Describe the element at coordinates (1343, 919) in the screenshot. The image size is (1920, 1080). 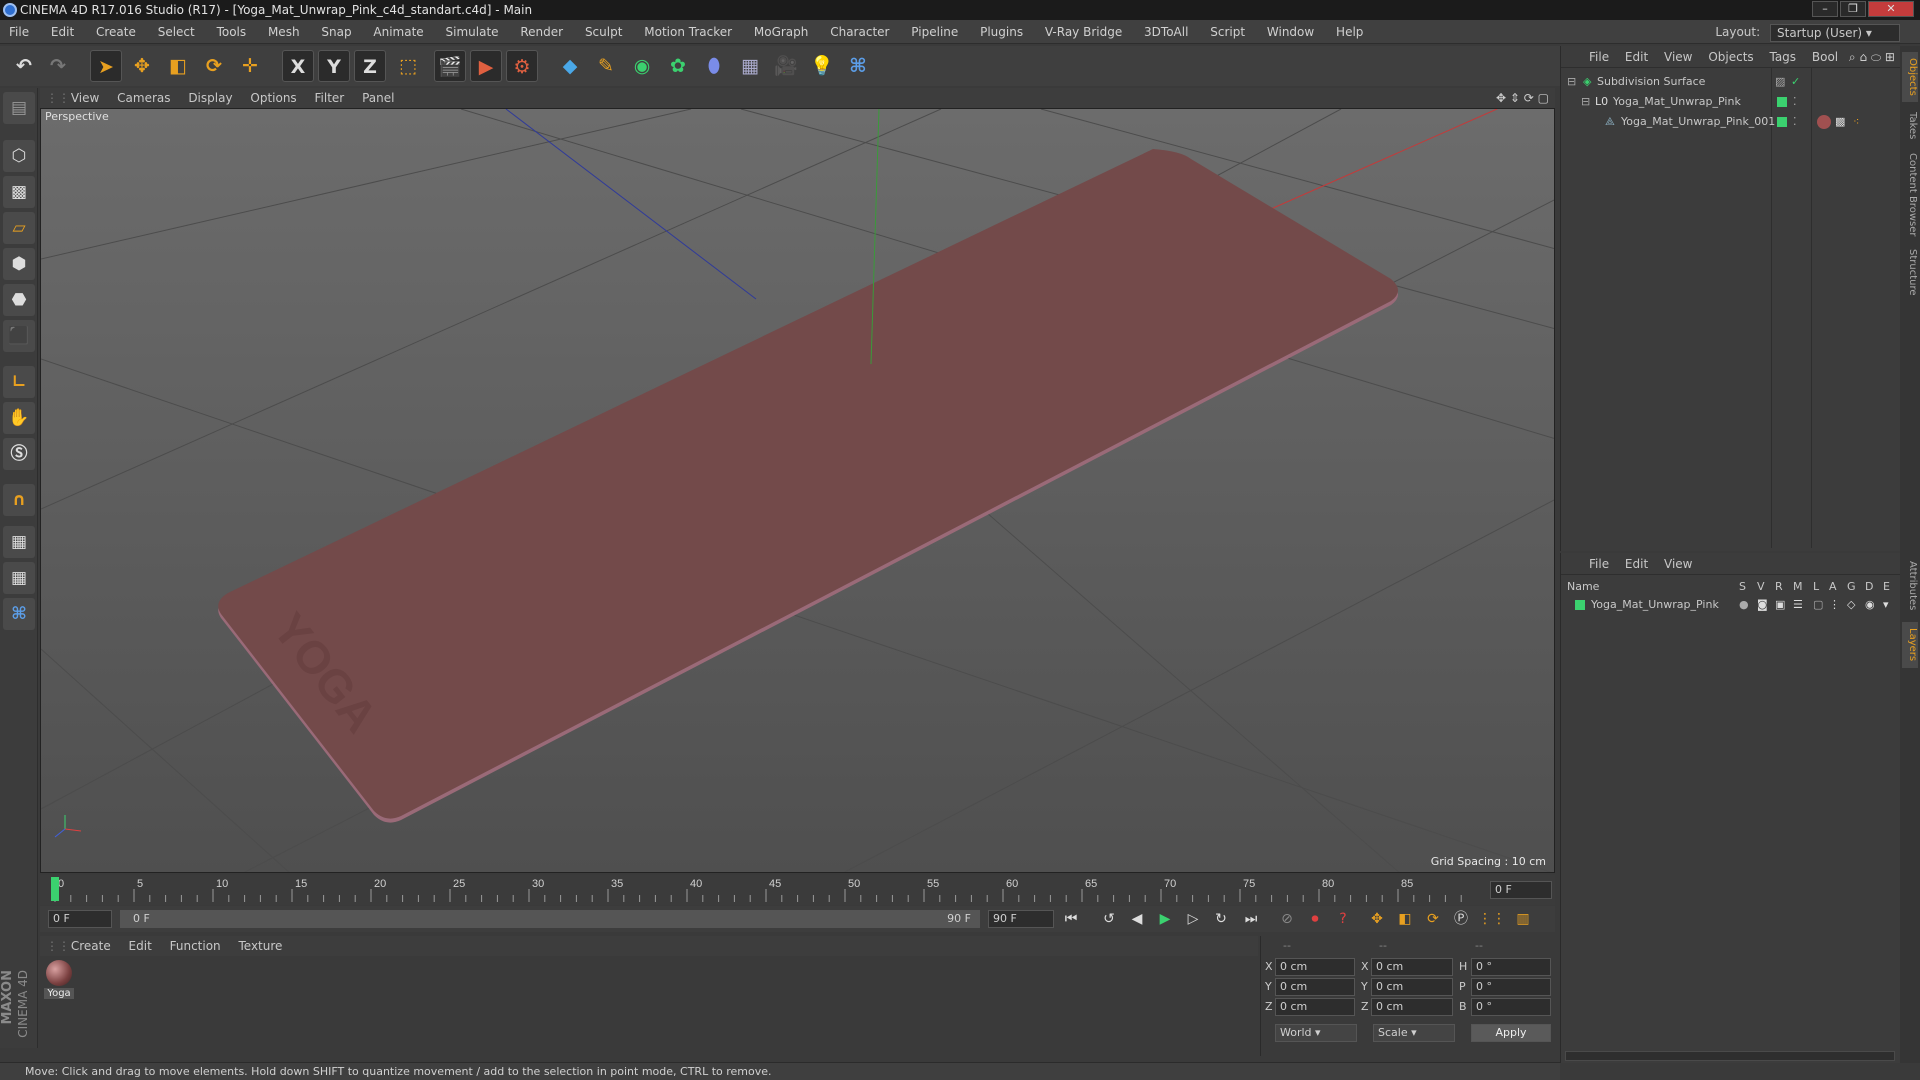
I see `autokey-icon: ?` at that location.